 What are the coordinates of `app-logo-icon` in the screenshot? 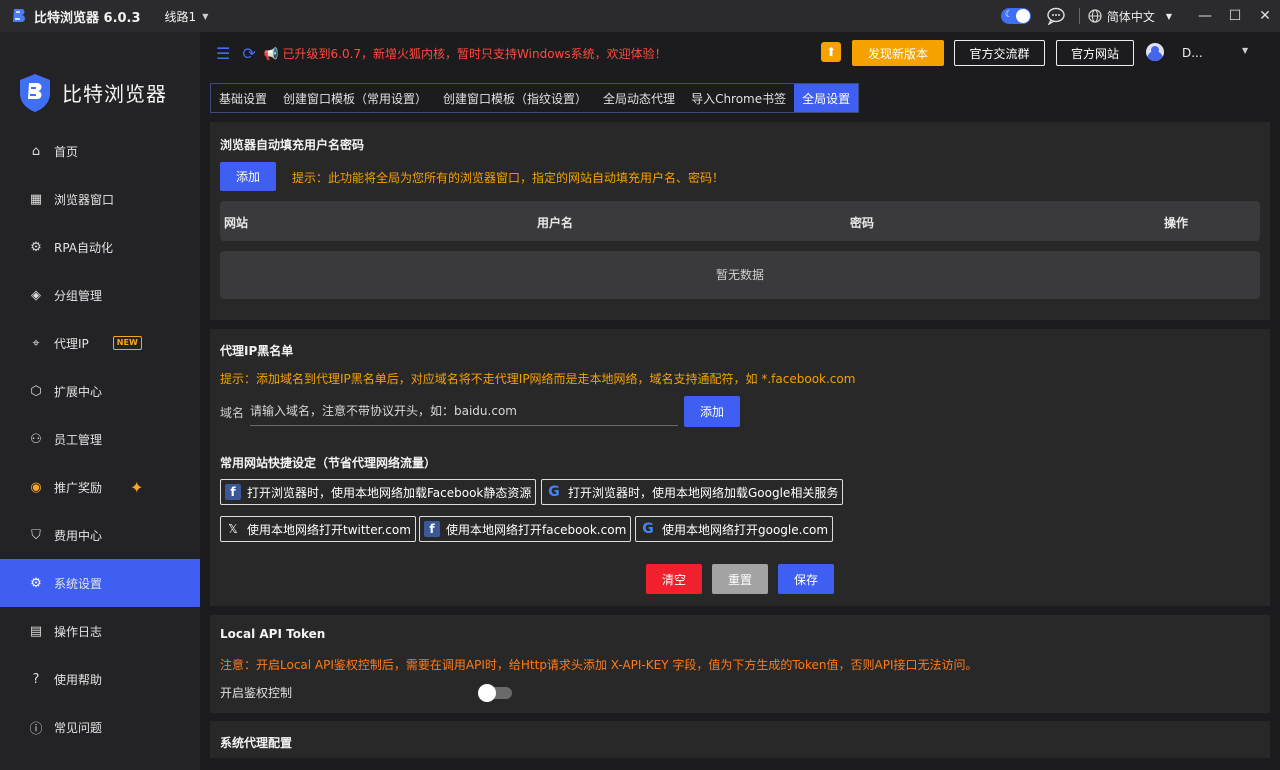 It's located at (19, 15).